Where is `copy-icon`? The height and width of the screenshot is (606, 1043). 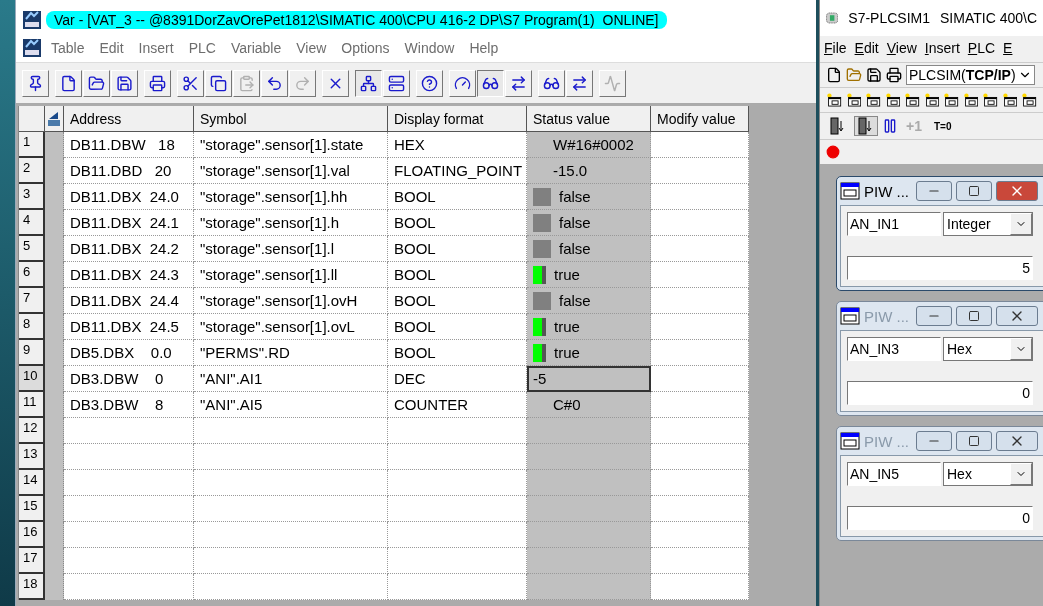 copy-icon is located at coordinates (218, 83).